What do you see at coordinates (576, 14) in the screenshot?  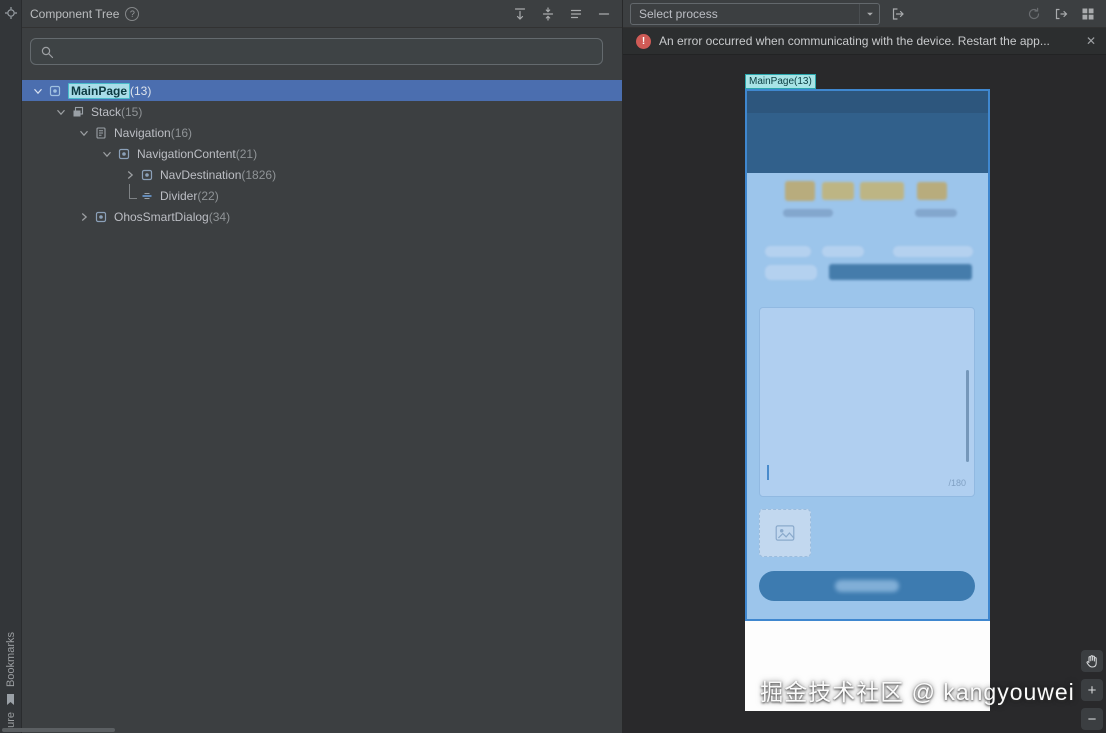 I see `view-options-icon` at bounding box center [576, 14].